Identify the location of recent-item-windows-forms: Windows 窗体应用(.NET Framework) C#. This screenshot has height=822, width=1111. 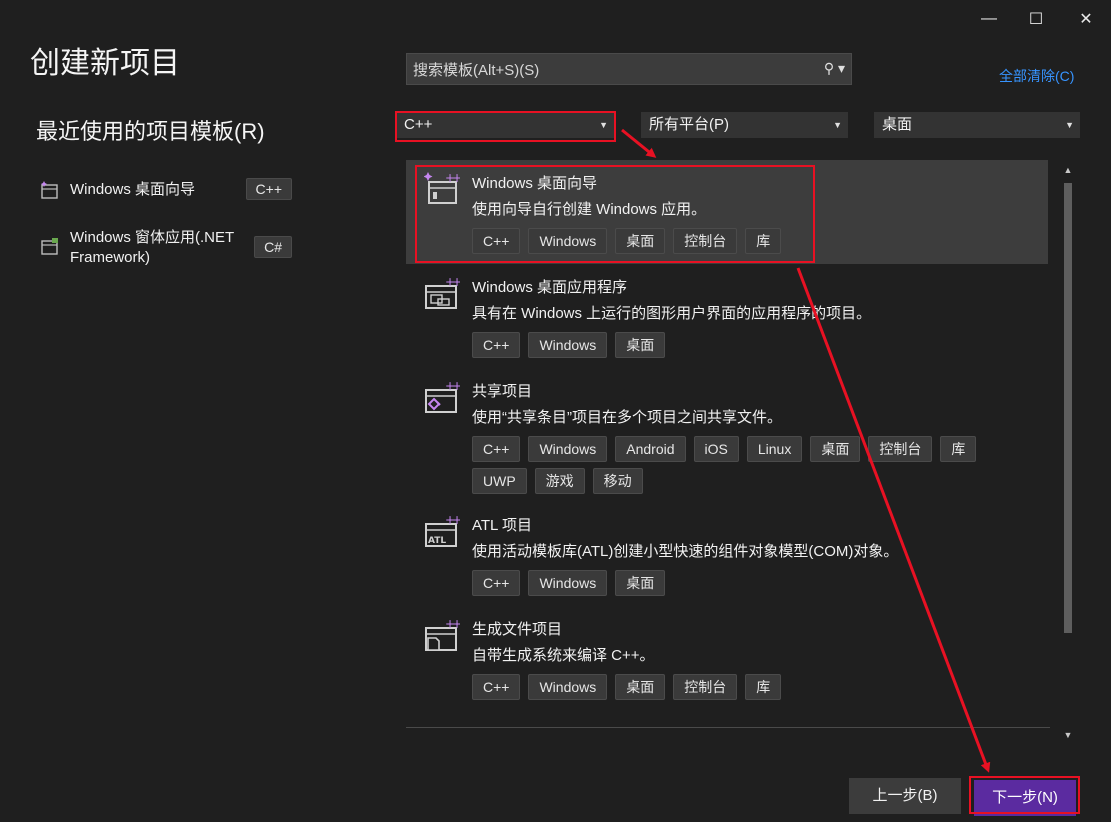
(170, 248).